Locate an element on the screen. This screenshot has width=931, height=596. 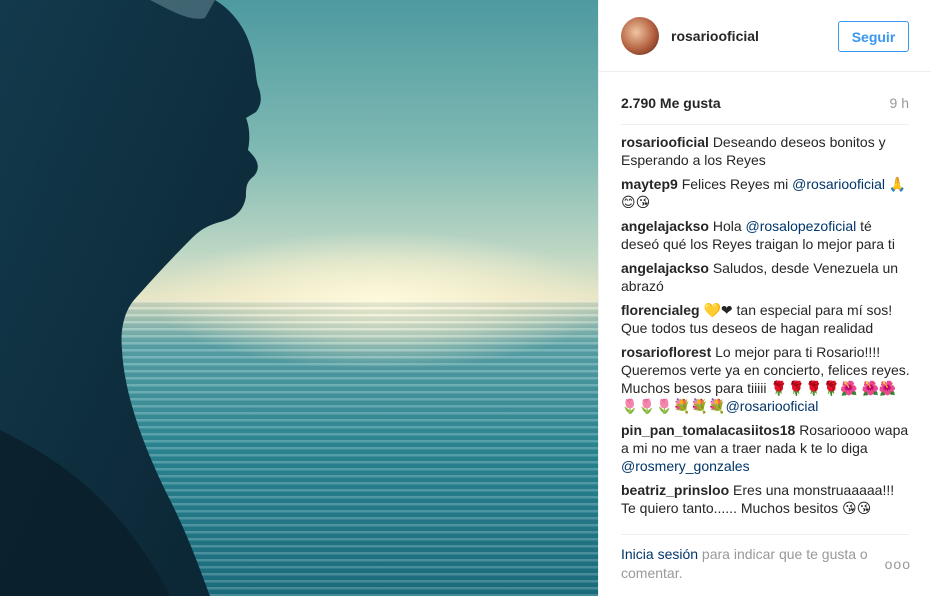
post-time: 9 h is located at coordinates (899, 103).